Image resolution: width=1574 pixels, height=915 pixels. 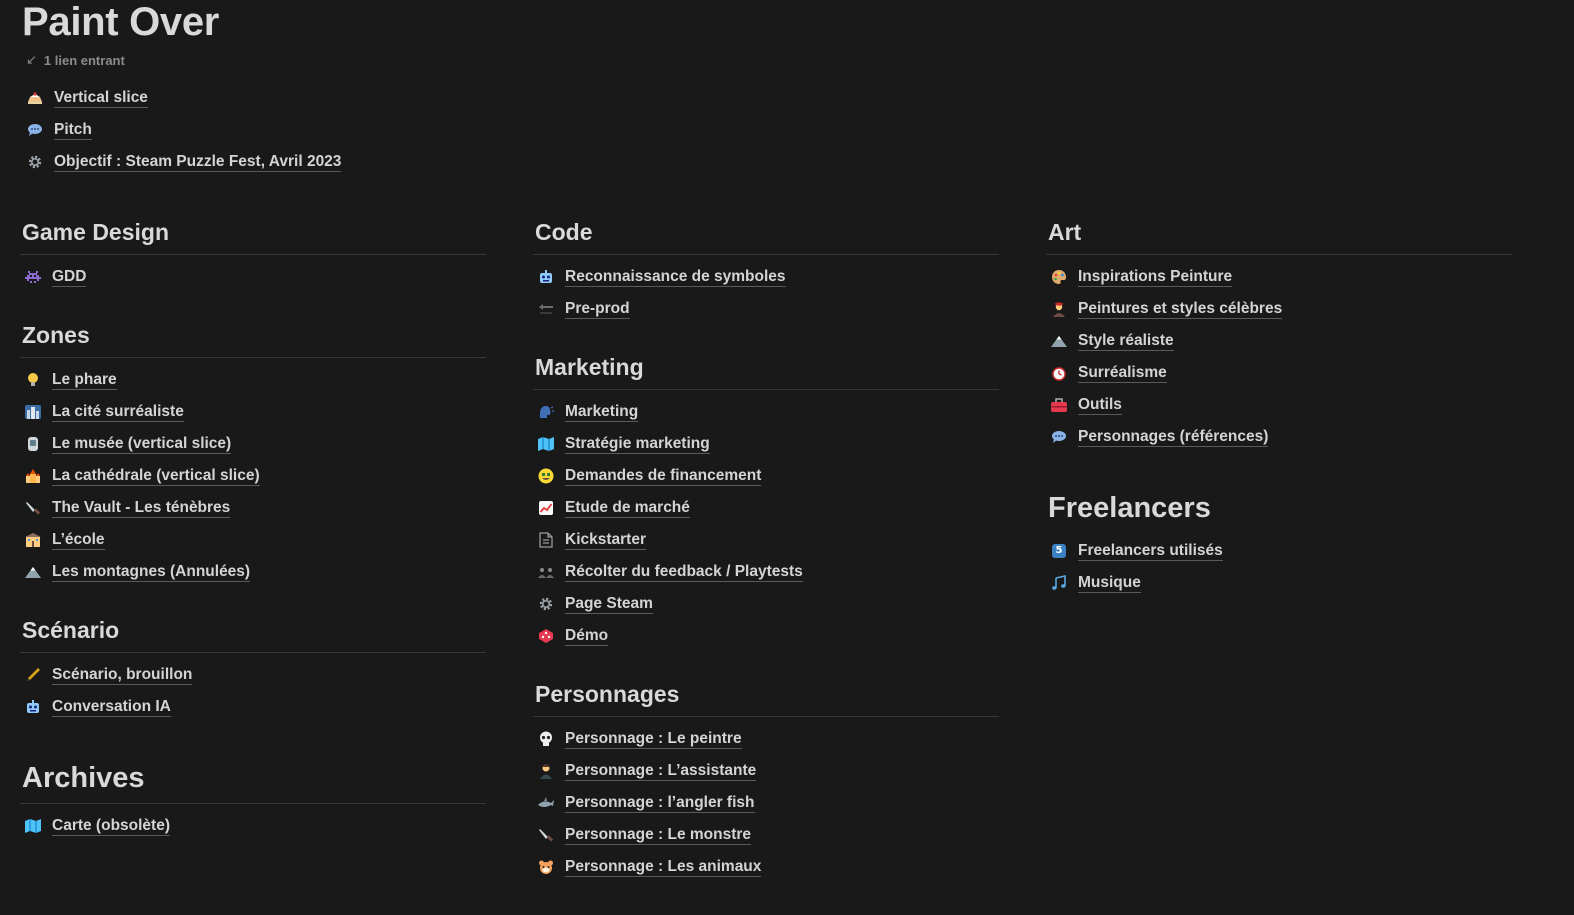 What do you see at coordinates (253, 780) in the screenshot?
I see `section-heading: Archives` at bounding box center [253, 780].